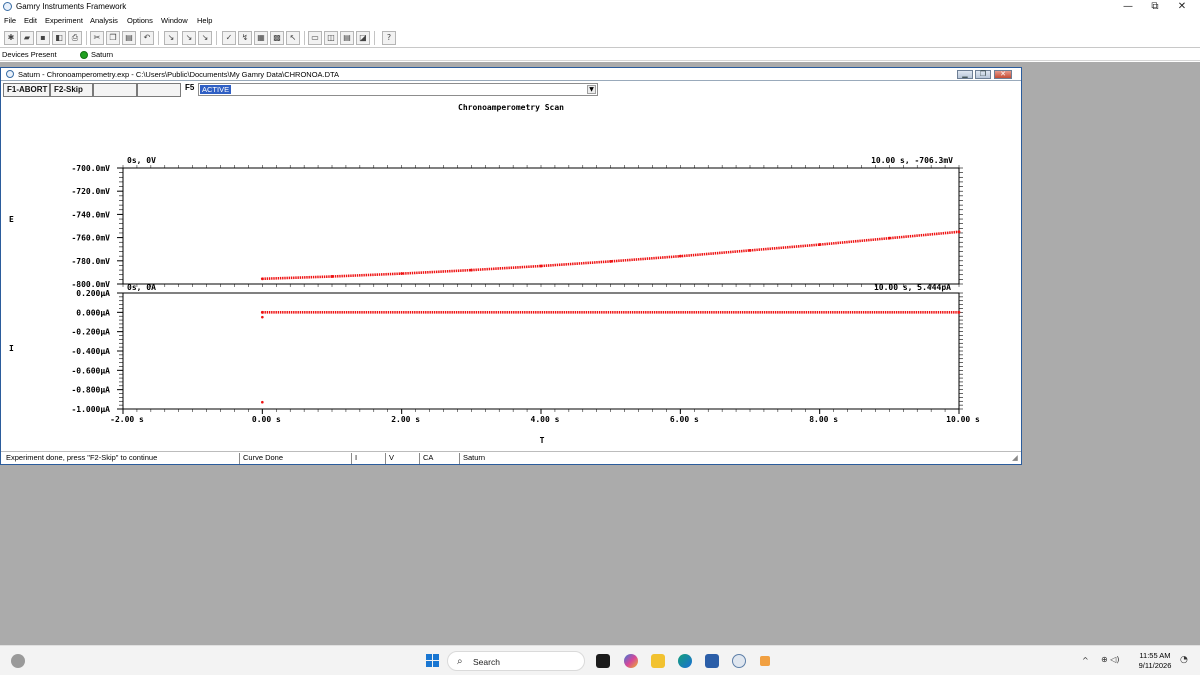  Describe the element at coordinates (389, 38) in the screenshot. I see `help-icon: ?` at that location.